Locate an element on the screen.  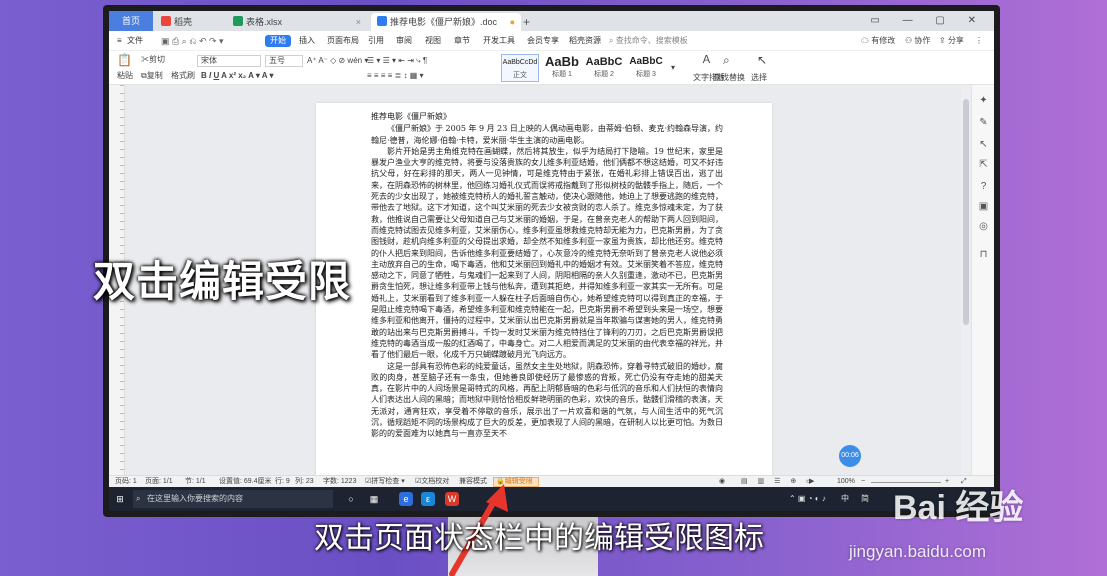
tutorial-caption-large: 双击编辑受限 is located at coordinates (222, 281).